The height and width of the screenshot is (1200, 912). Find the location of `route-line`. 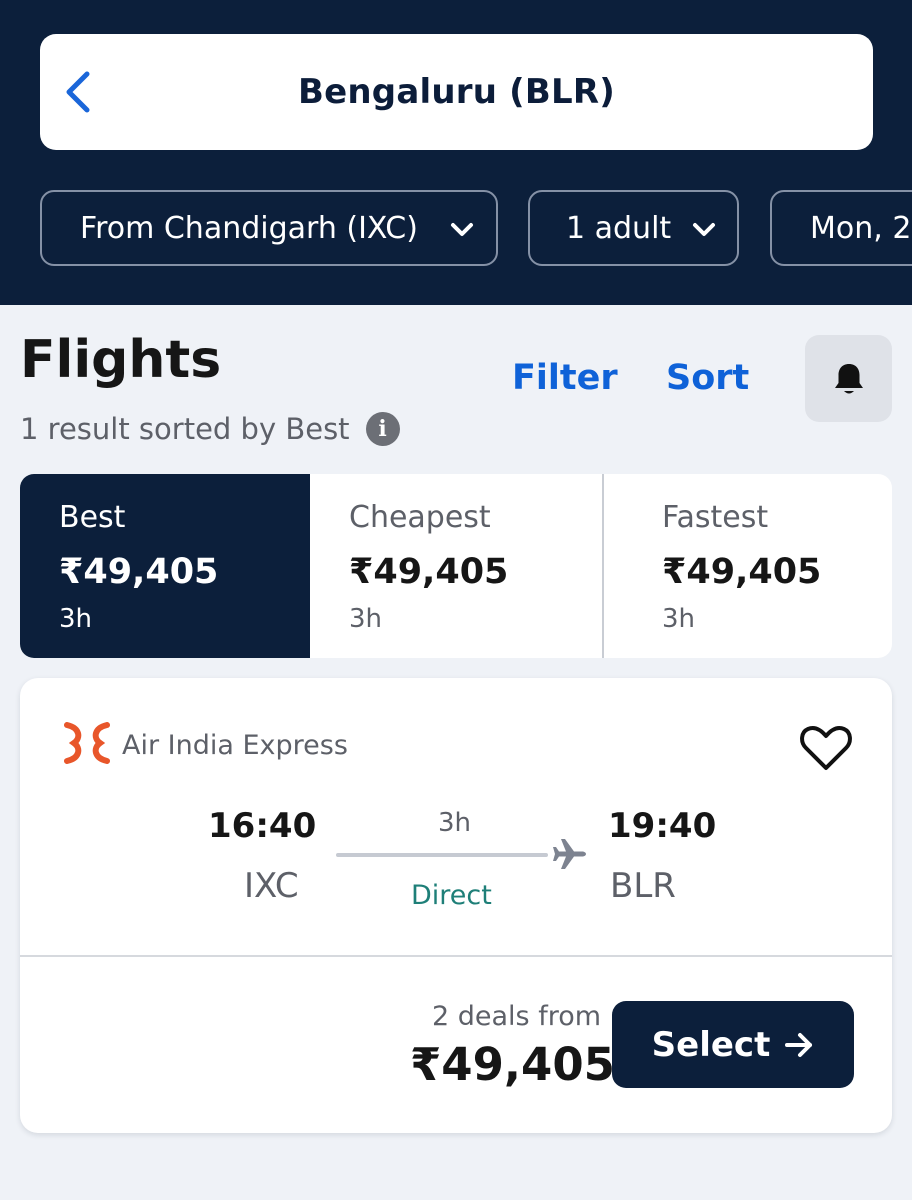

route-line is located at coordinates (442, 855).